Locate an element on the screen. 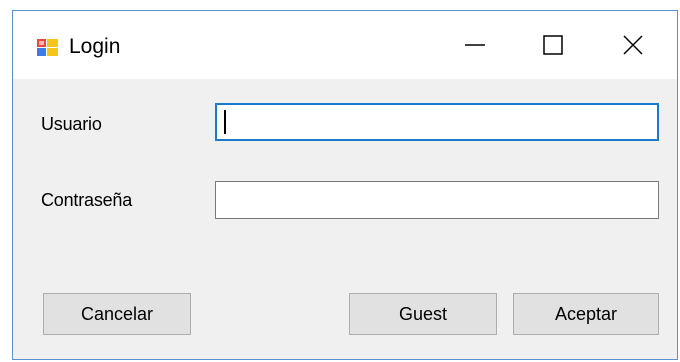 The image size is (680, 362). contrasena-input is located at coordinates (437, 200).